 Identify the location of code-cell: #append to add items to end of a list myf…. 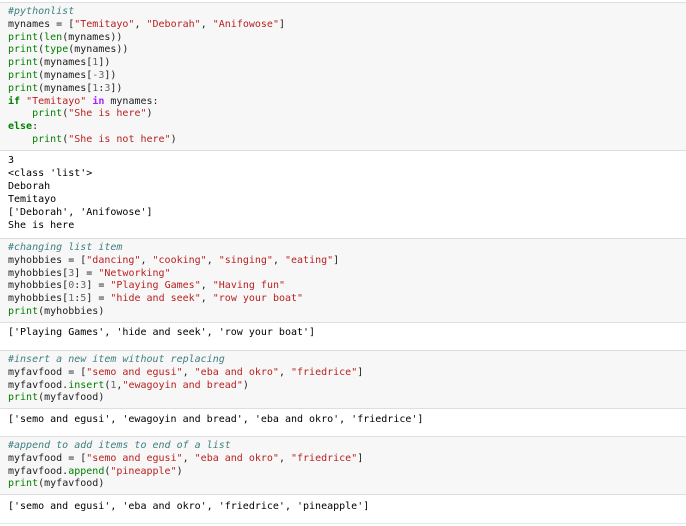
(343, 466).